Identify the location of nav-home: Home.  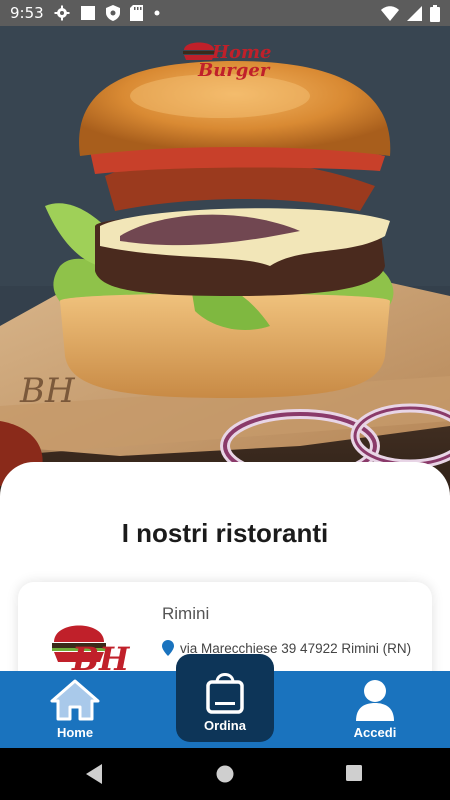
(75, 709).